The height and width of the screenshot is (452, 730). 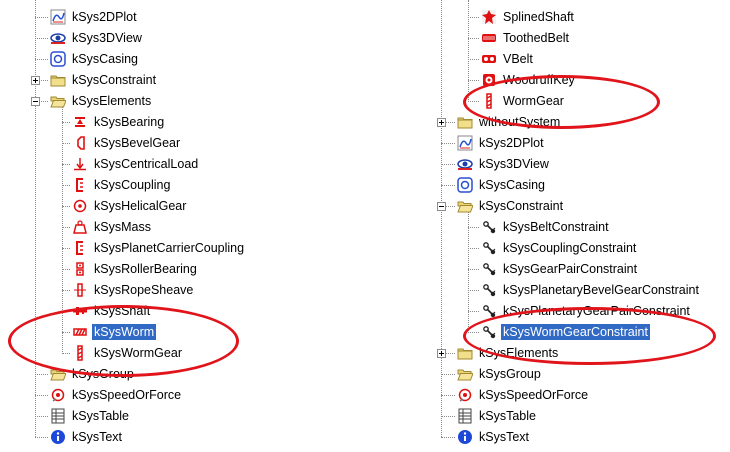 I want to click on right-tree-item-label: kSysGroup, so click(x=510, y=374).